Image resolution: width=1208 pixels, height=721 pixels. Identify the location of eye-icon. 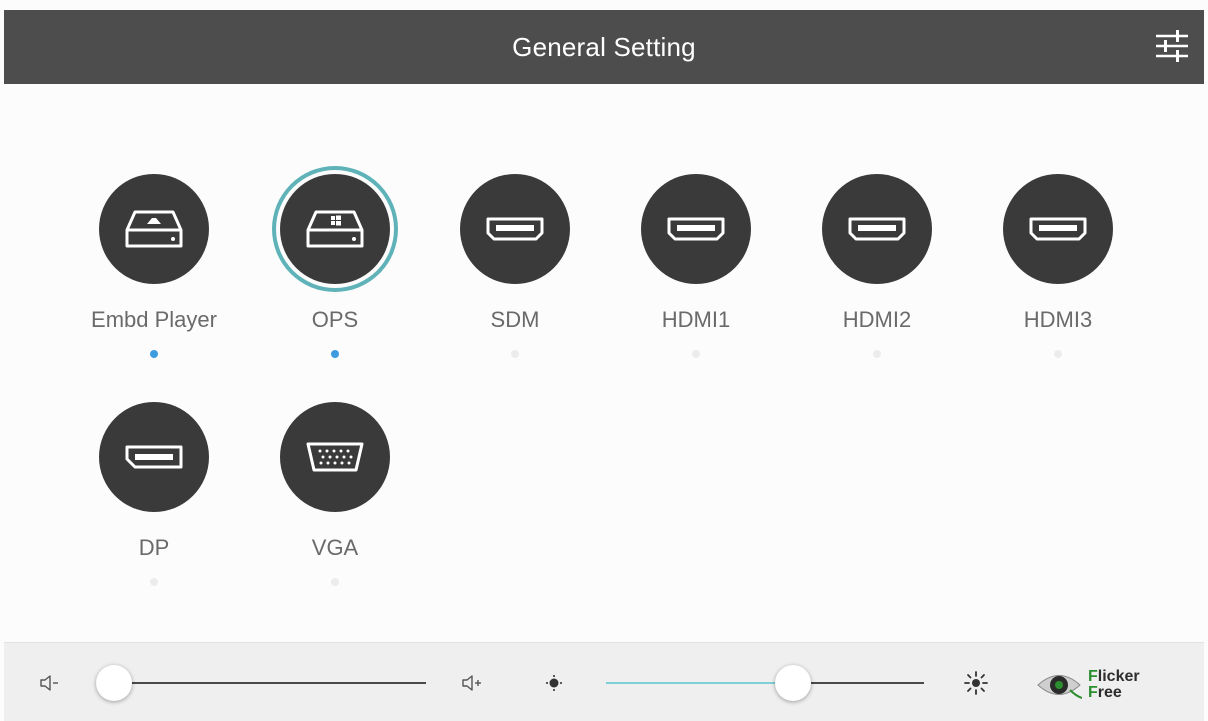
(1059, 687).